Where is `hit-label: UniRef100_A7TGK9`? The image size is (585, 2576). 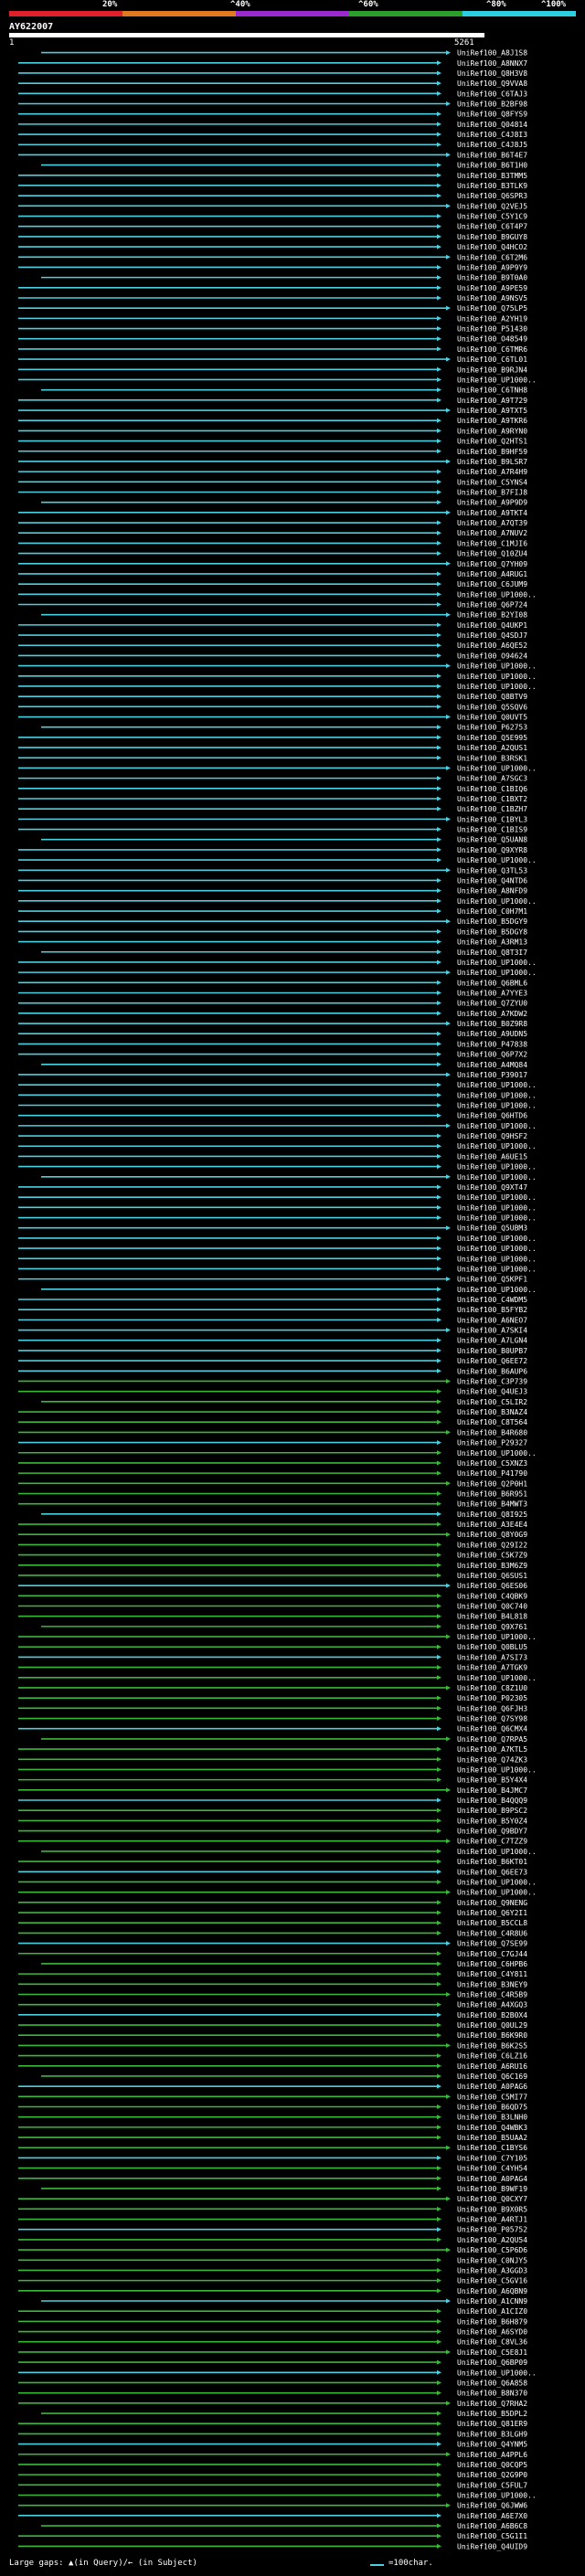 hit-label: UniRef100_A7TGK9 is located at coordinates (492, 1668).